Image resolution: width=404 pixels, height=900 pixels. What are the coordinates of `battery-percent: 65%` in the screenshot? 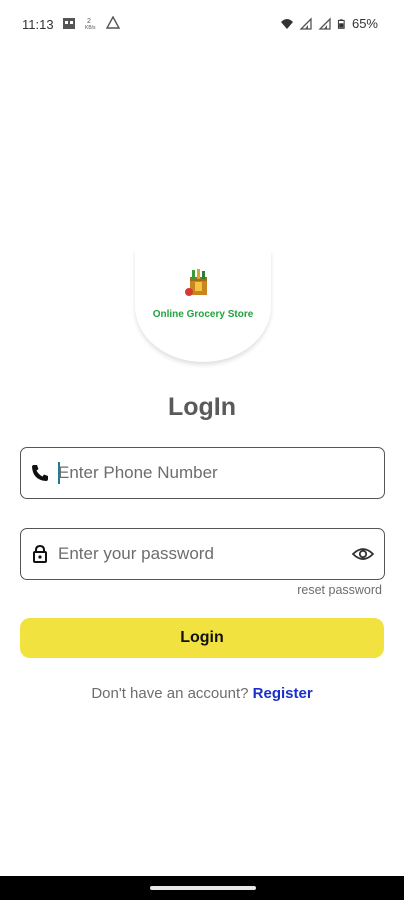 It's located at (364, 23).